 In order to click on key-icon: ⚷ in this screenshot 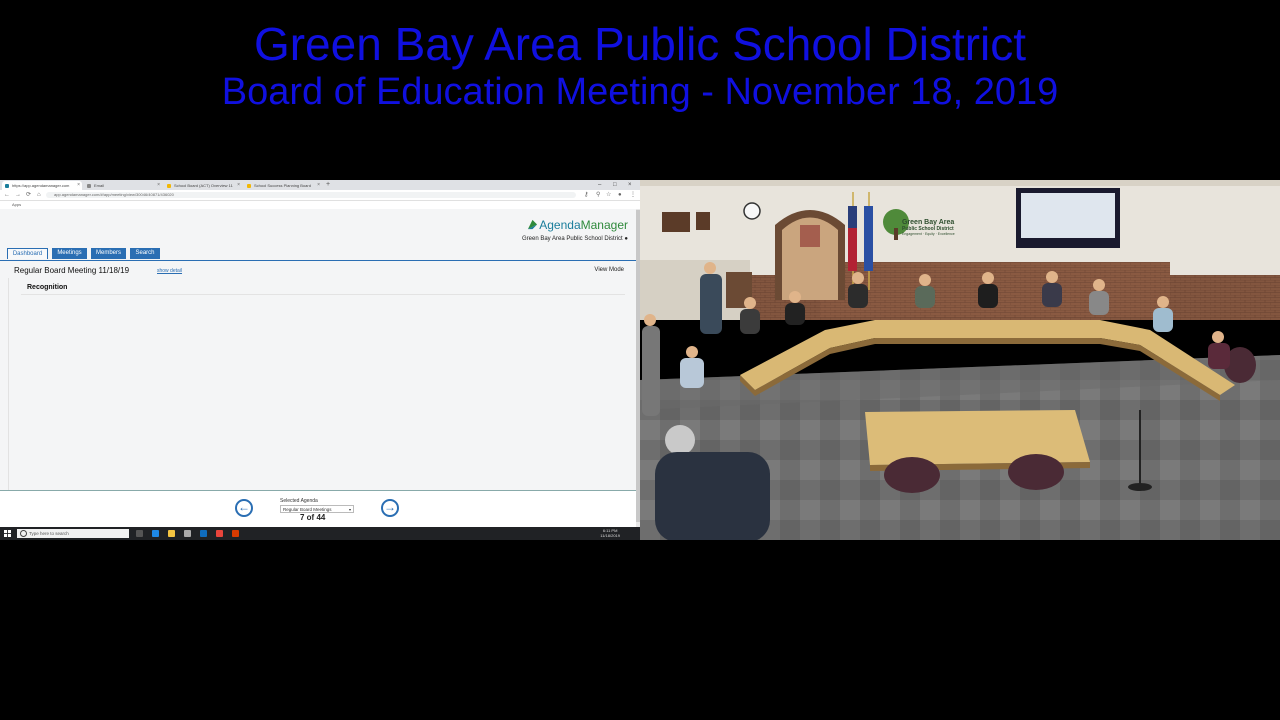, I will do `click(586, 195)`.